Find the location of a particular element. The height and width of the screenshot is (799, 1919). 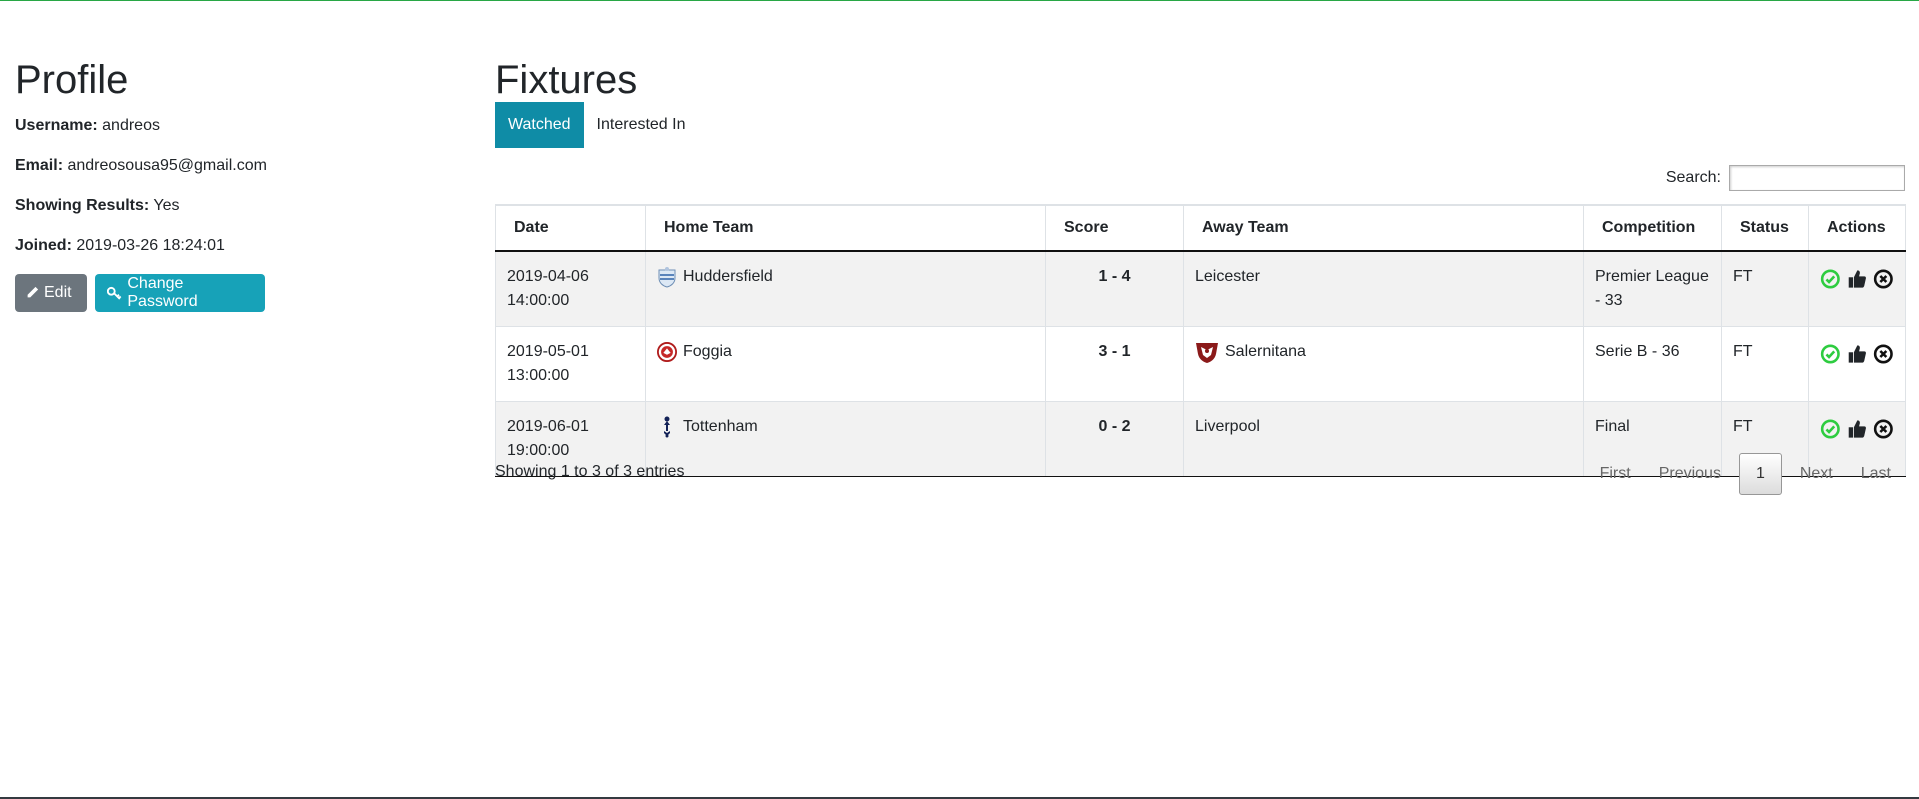

competition-cell: Serie B - 36 is located at coordinates (1652, 364).